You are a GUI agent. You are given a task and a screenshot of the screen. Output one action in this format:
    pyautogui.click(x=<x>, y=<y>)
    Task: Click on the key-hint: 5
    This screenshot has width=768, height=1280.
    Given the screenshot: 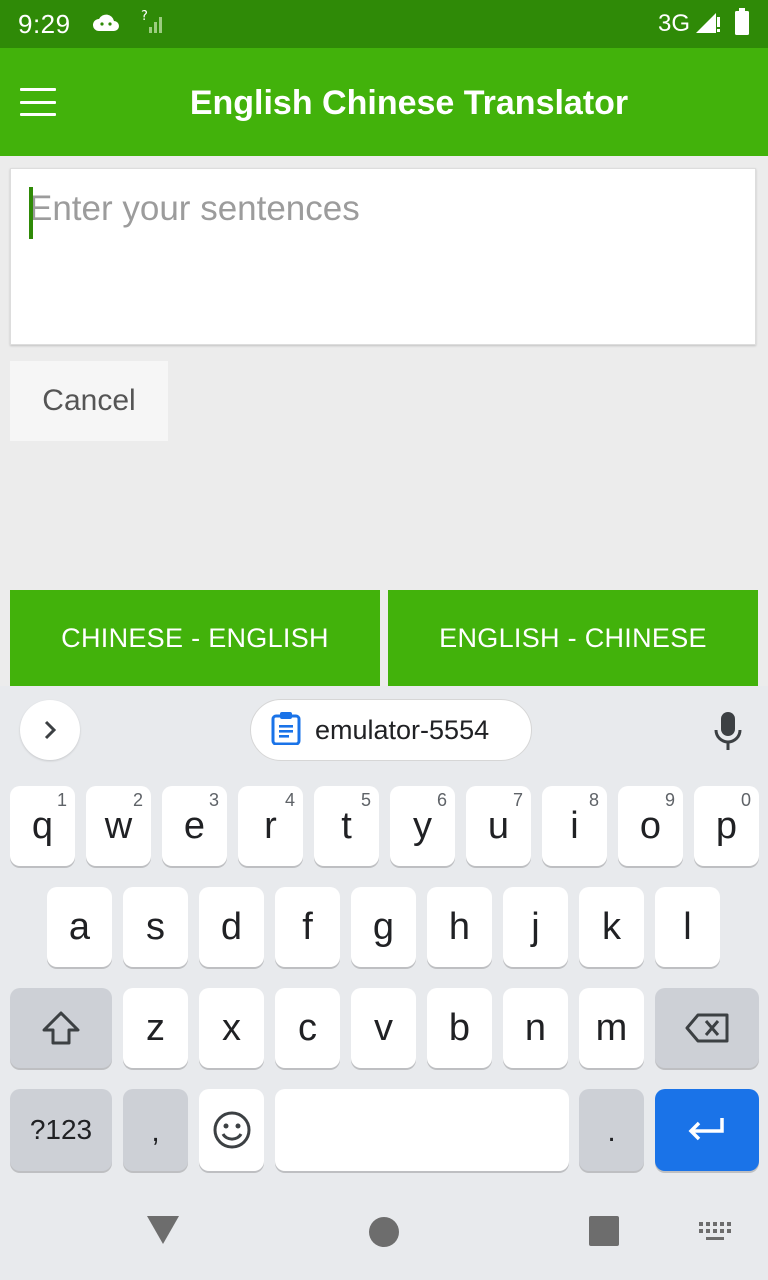 What is the action you would take?
    pyautogui.click(x=365, y=800)
    